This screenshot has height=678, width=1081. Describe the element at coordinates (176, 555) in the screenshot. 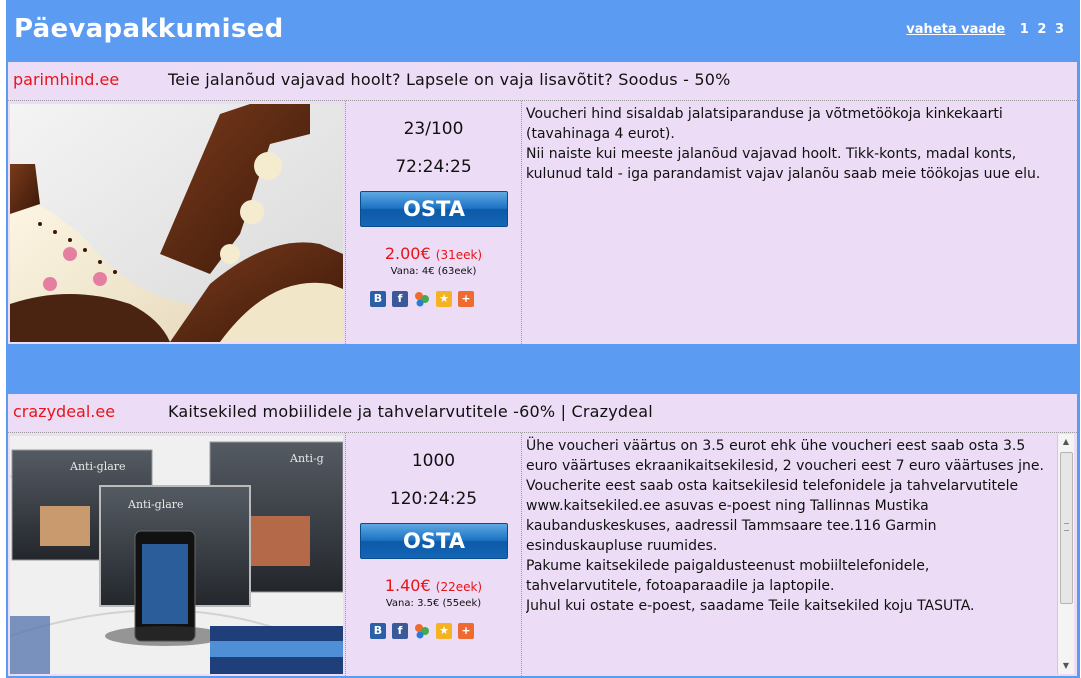

I see `deal-image: Anti-glare Anti-g Anti-glare` at that location.